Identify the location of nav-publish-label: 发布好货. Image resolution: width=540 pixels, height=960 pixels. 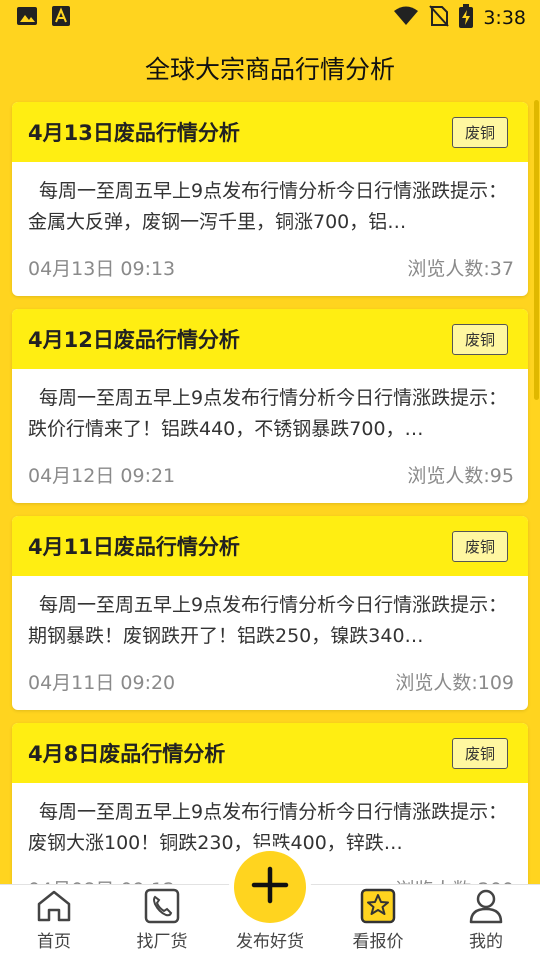
(270, 942).